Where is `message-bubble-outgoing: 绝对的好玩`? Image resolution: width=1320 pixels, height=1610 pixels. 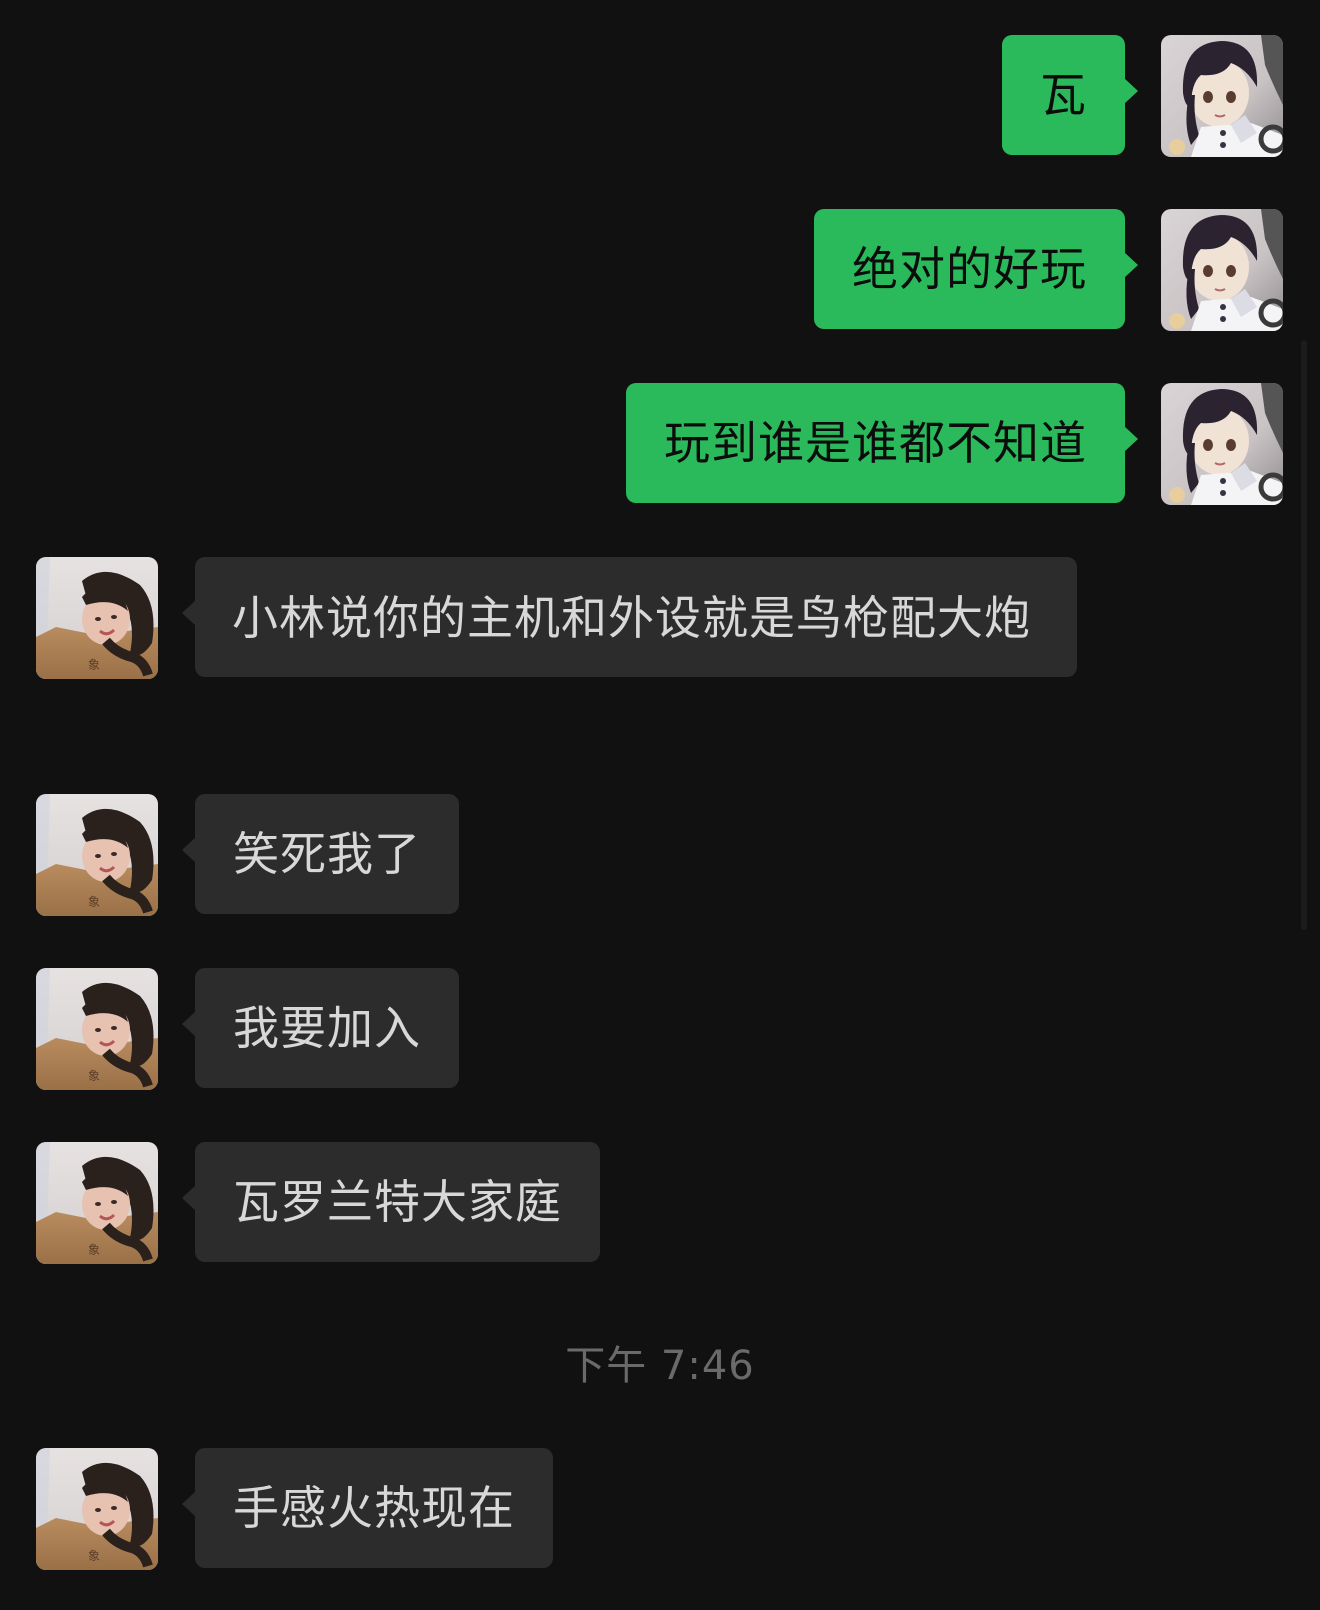
message-bubble-outgoing: 绝对的好玩 is located at coordinates (976, 269).